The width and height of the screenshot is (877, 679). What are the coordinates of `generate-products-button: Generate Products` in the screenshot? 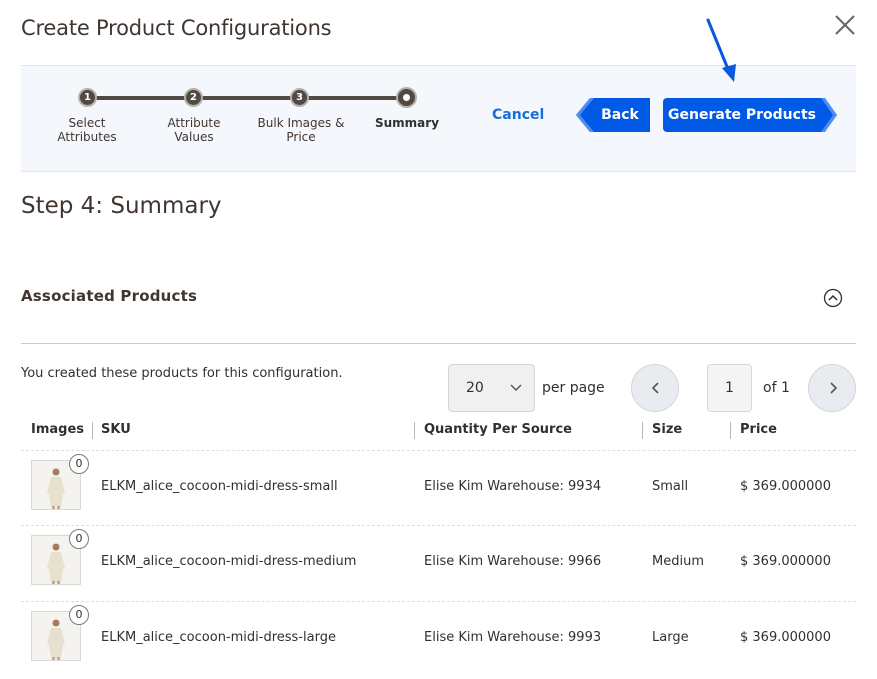 It's located at (750, 115).